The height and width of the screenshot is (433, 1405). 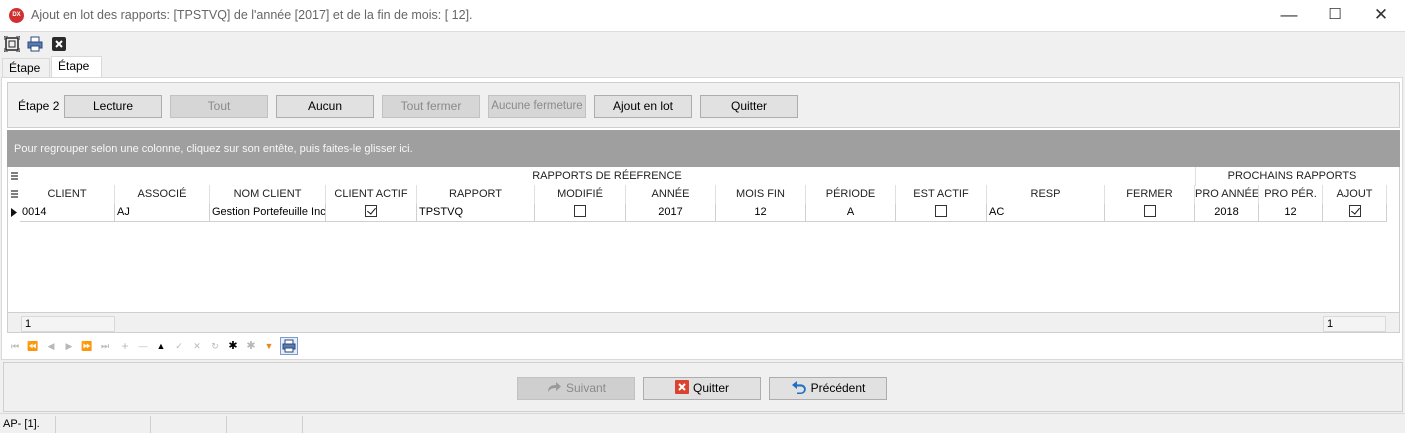 What do you see at coordinates (828, 388) in the screenshot?
I see `precedent-button: Précédent` at bounding box center [828, 388].